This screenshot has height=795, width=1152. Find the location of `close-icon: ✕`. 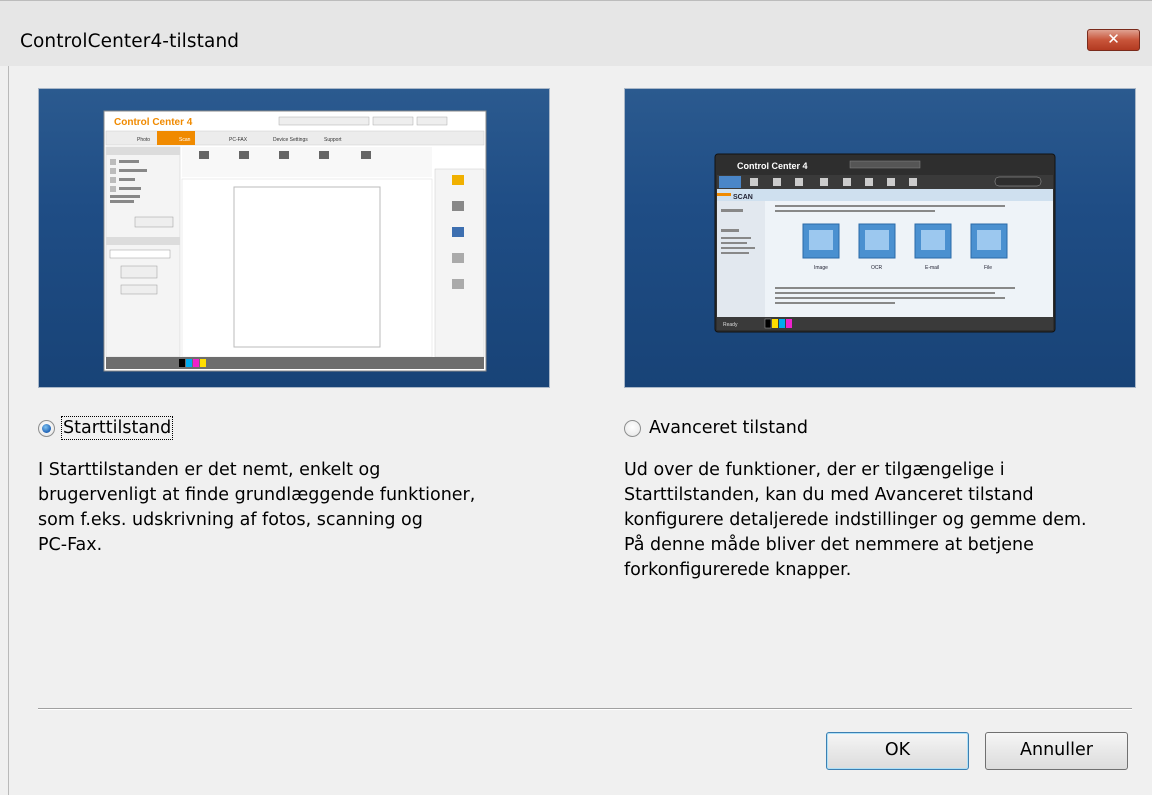

close-icon: ✕ is located at coordinates (1113, 39).